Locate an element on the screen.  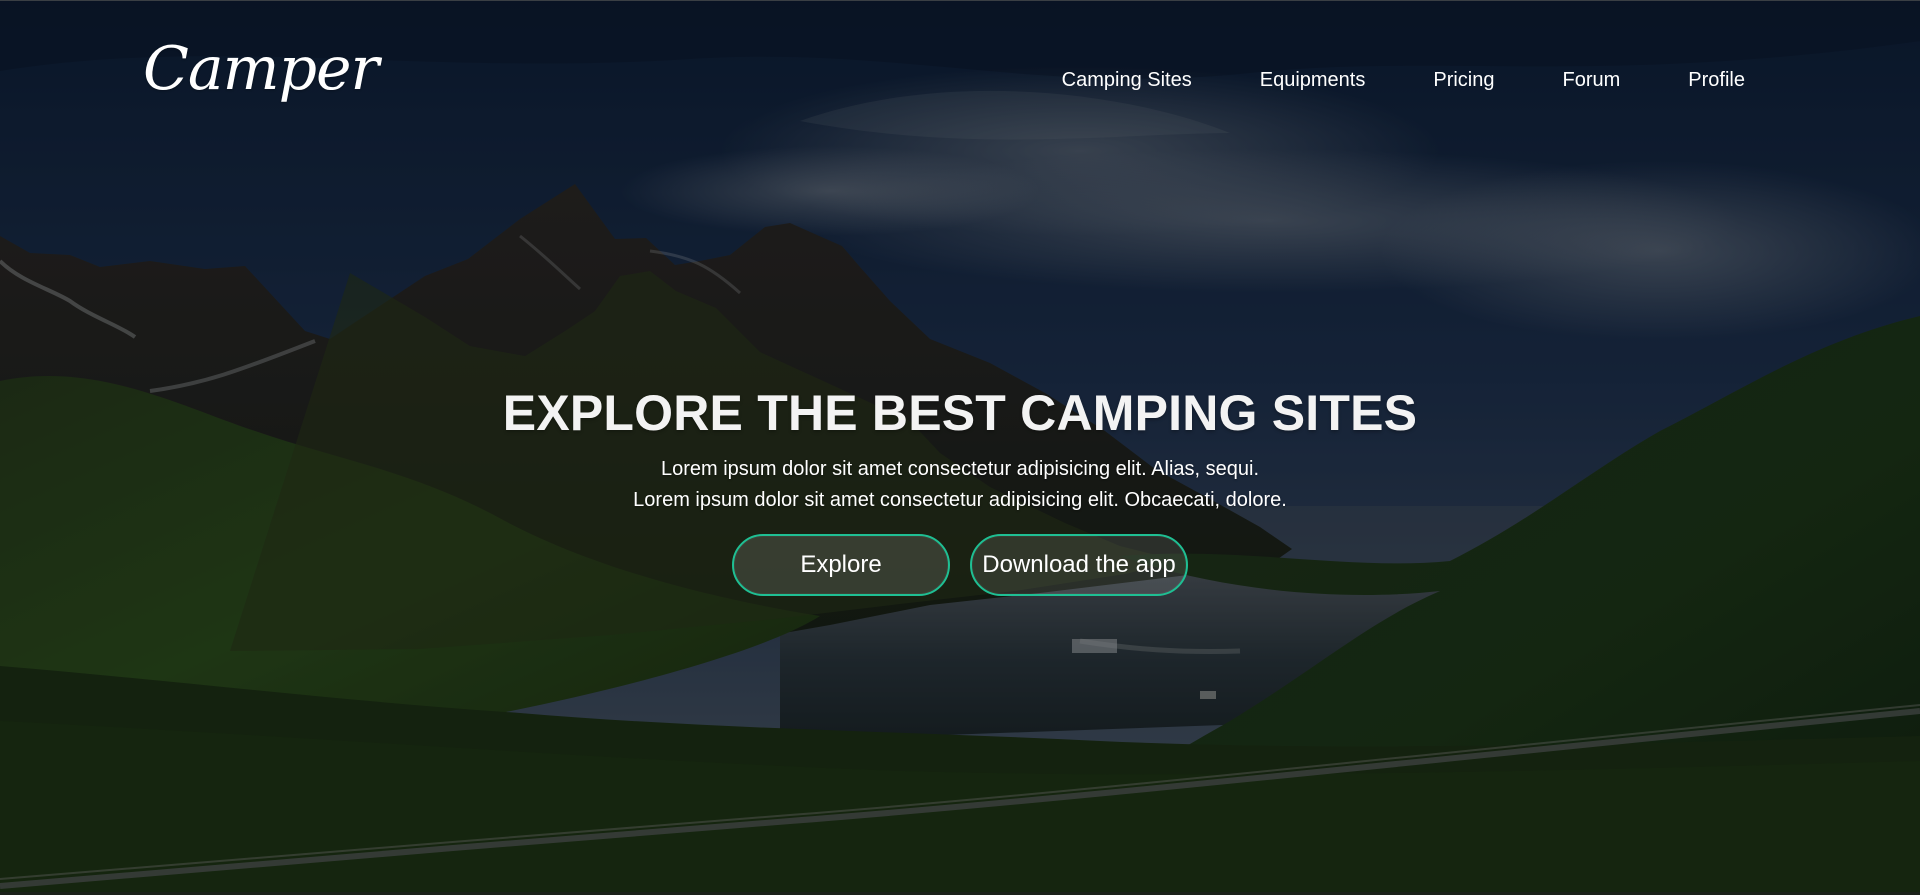
nav-link-forum: Forum is located at coordinates (1592, 80).